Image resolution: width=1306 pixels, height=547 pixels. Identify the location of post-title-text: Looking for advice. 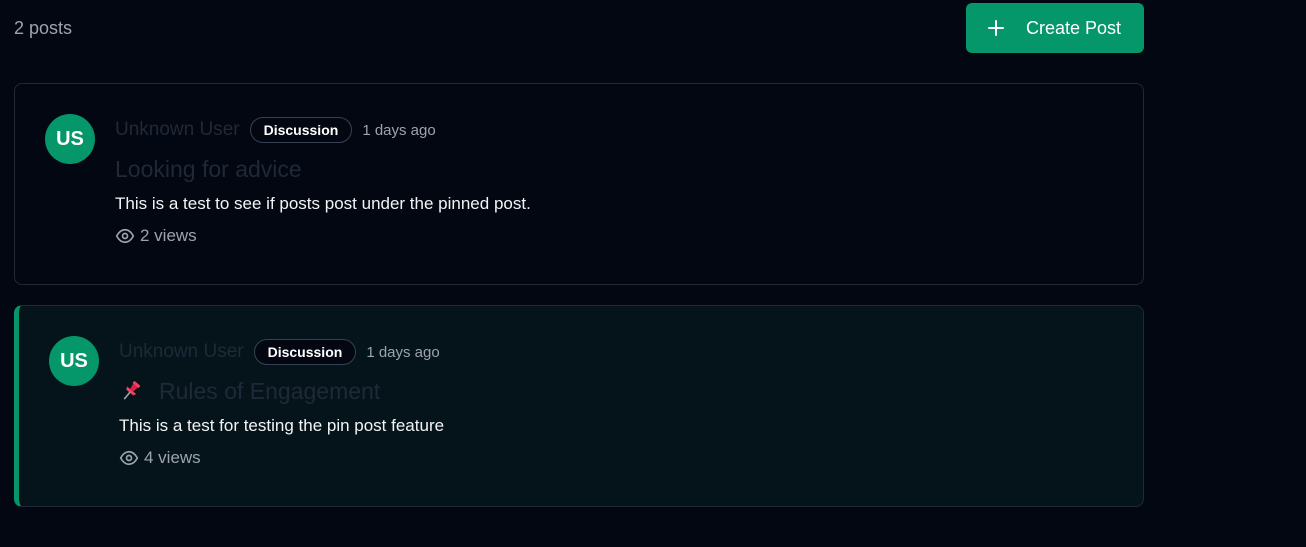
(208, 168).